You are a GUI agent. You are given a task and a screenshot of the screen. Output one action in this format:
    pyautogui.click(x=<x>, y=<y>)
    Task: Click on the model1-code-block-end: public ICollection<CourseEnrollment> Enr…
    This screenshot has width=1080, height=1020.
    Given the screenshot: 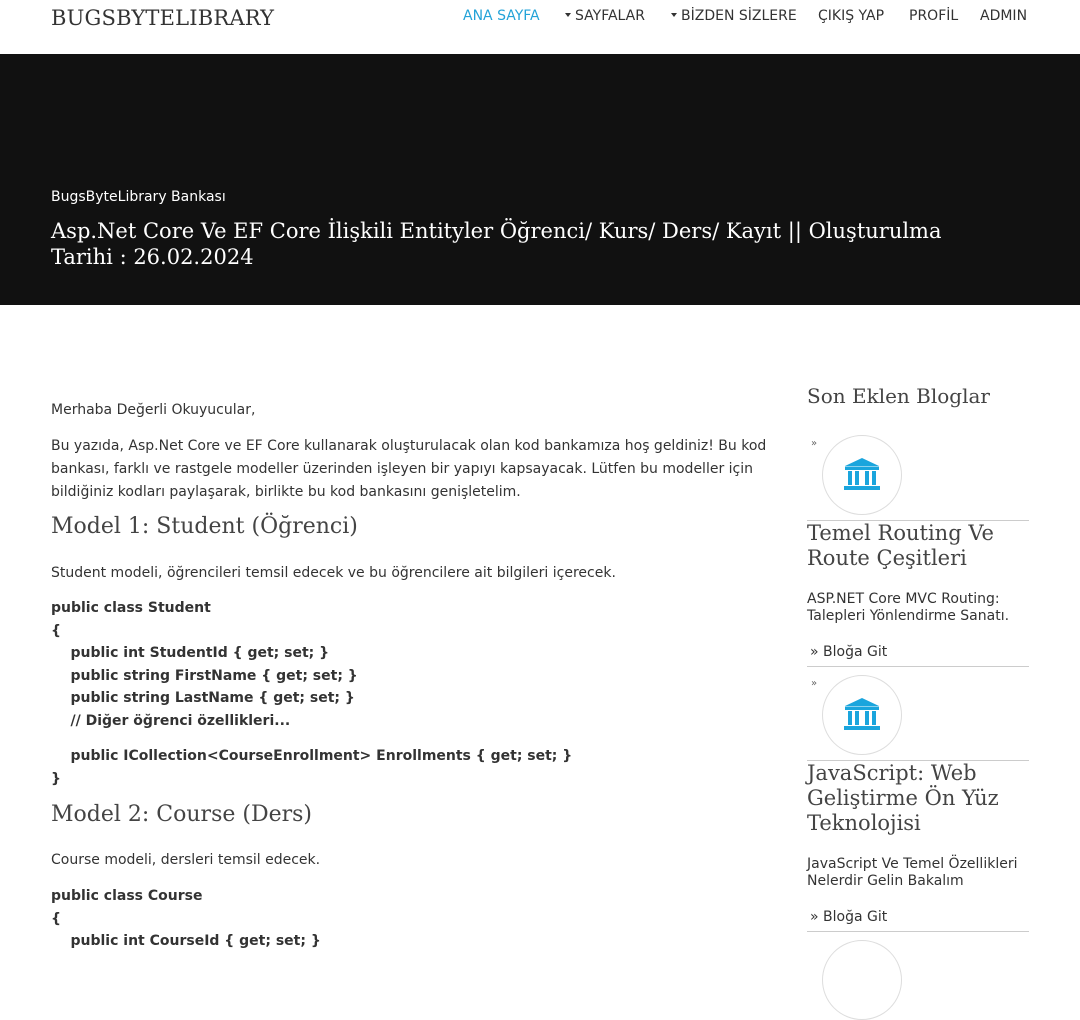 What is the action you would take?
    pyautogui.click(x=312, y=767)
    